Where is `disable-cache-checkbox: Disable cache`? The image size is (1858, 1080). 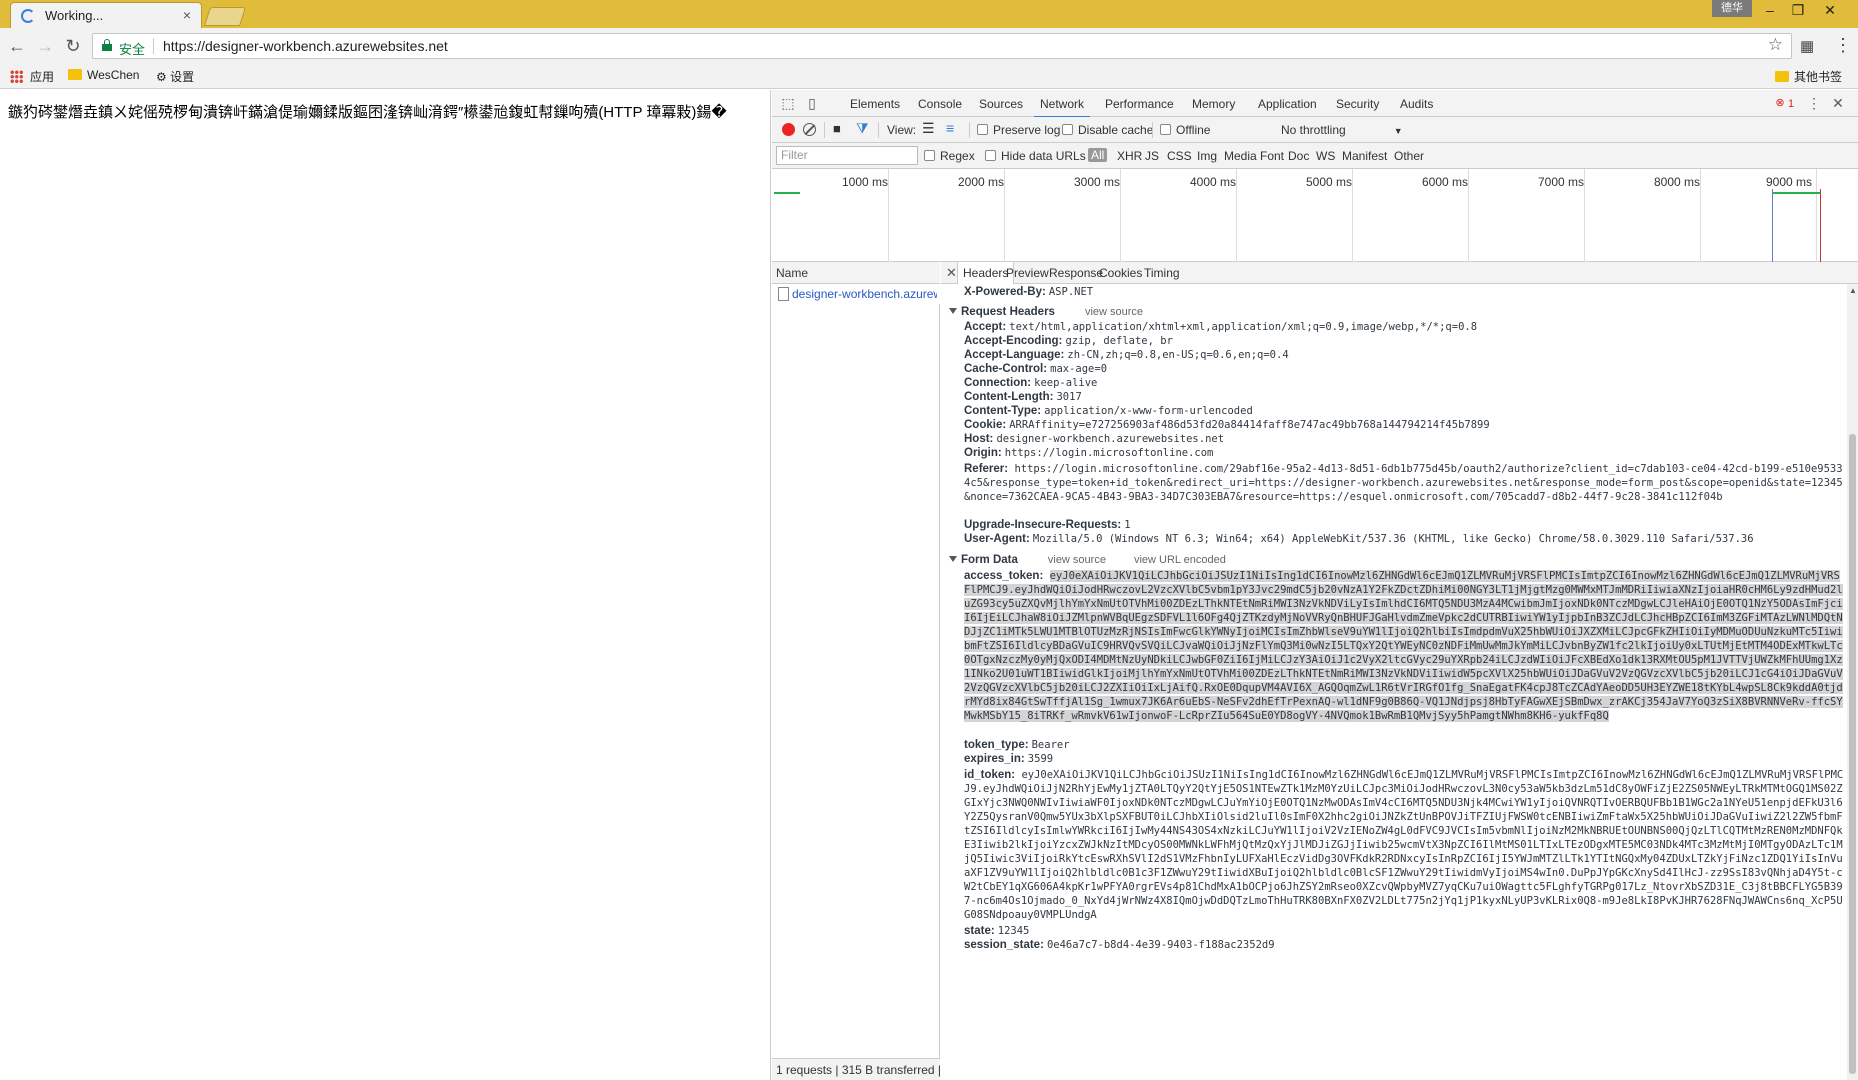
disable-cache-checkbox: Disable cache is located at coordinates (1107, 130).